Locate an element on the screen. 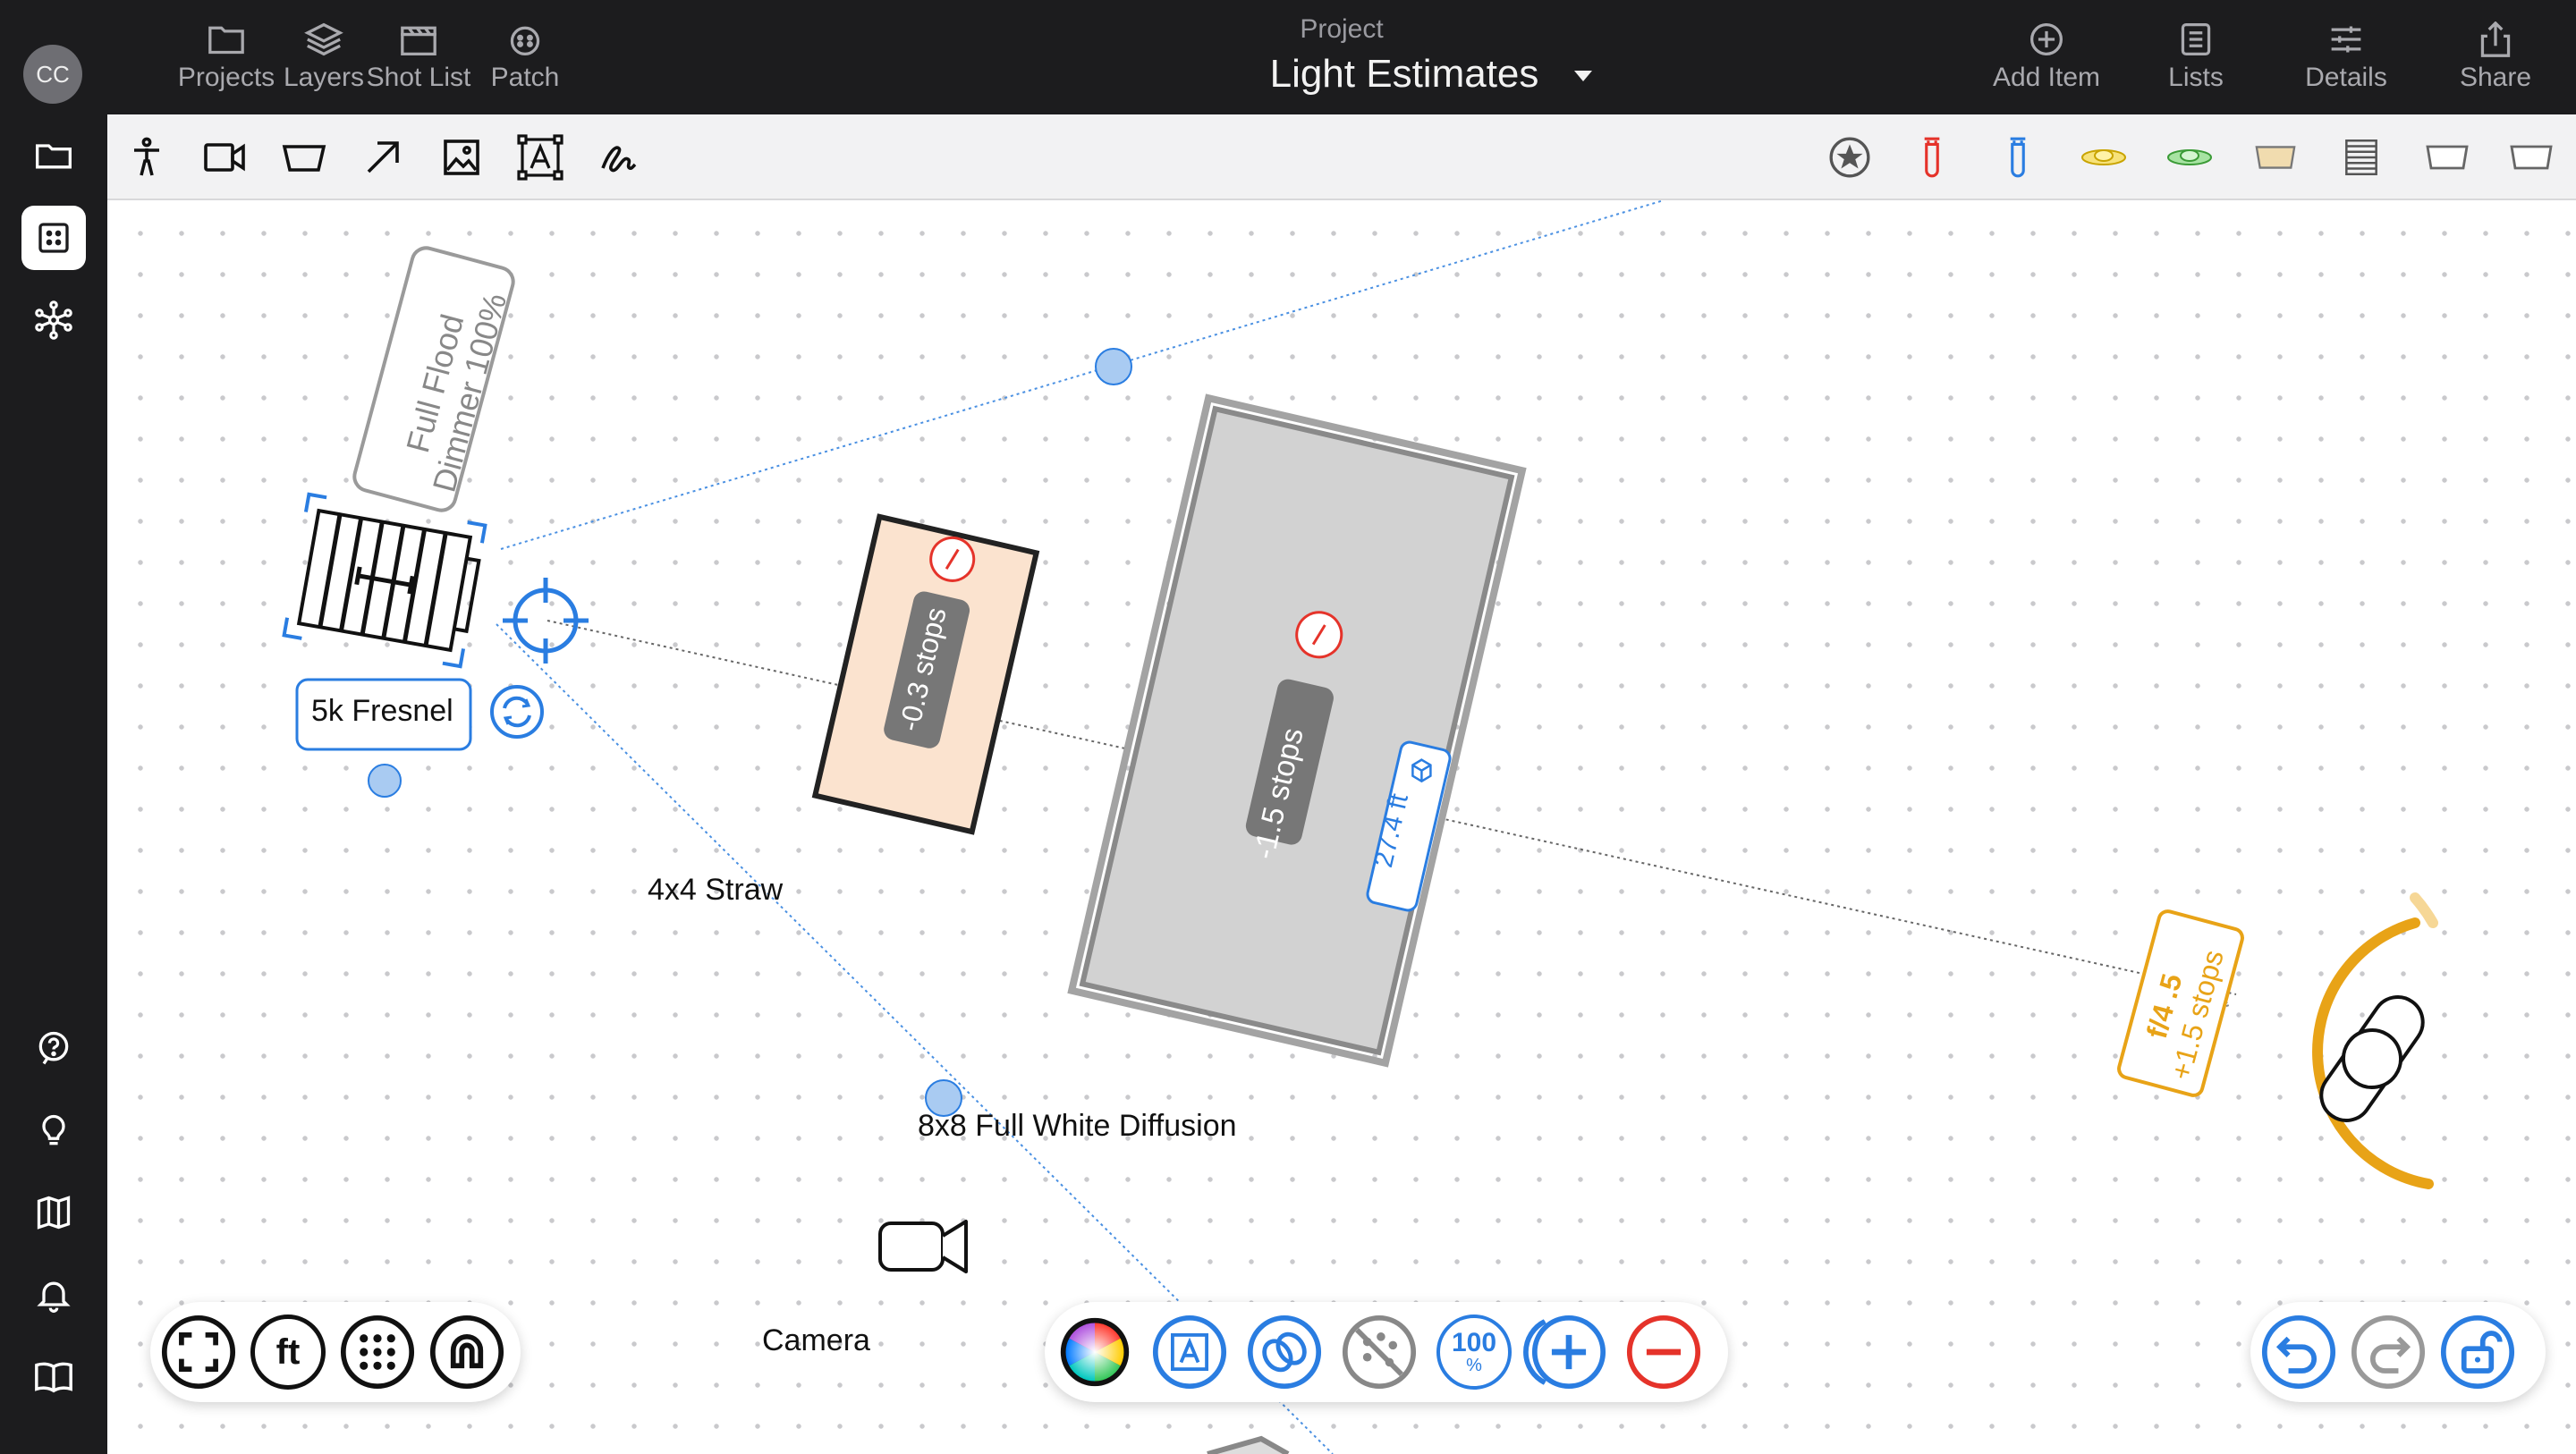  text-tool-icon is located at coordinates (540, 158).